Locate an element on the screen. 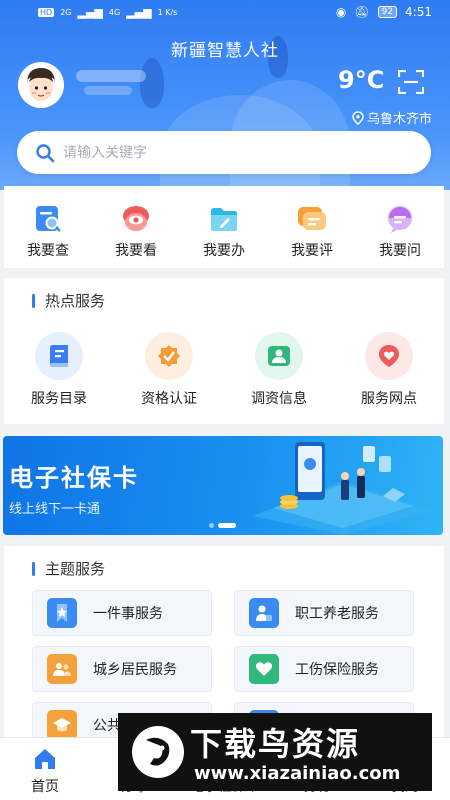  hot-service-certify: 资格认证 is located at coordinates (169, 370).